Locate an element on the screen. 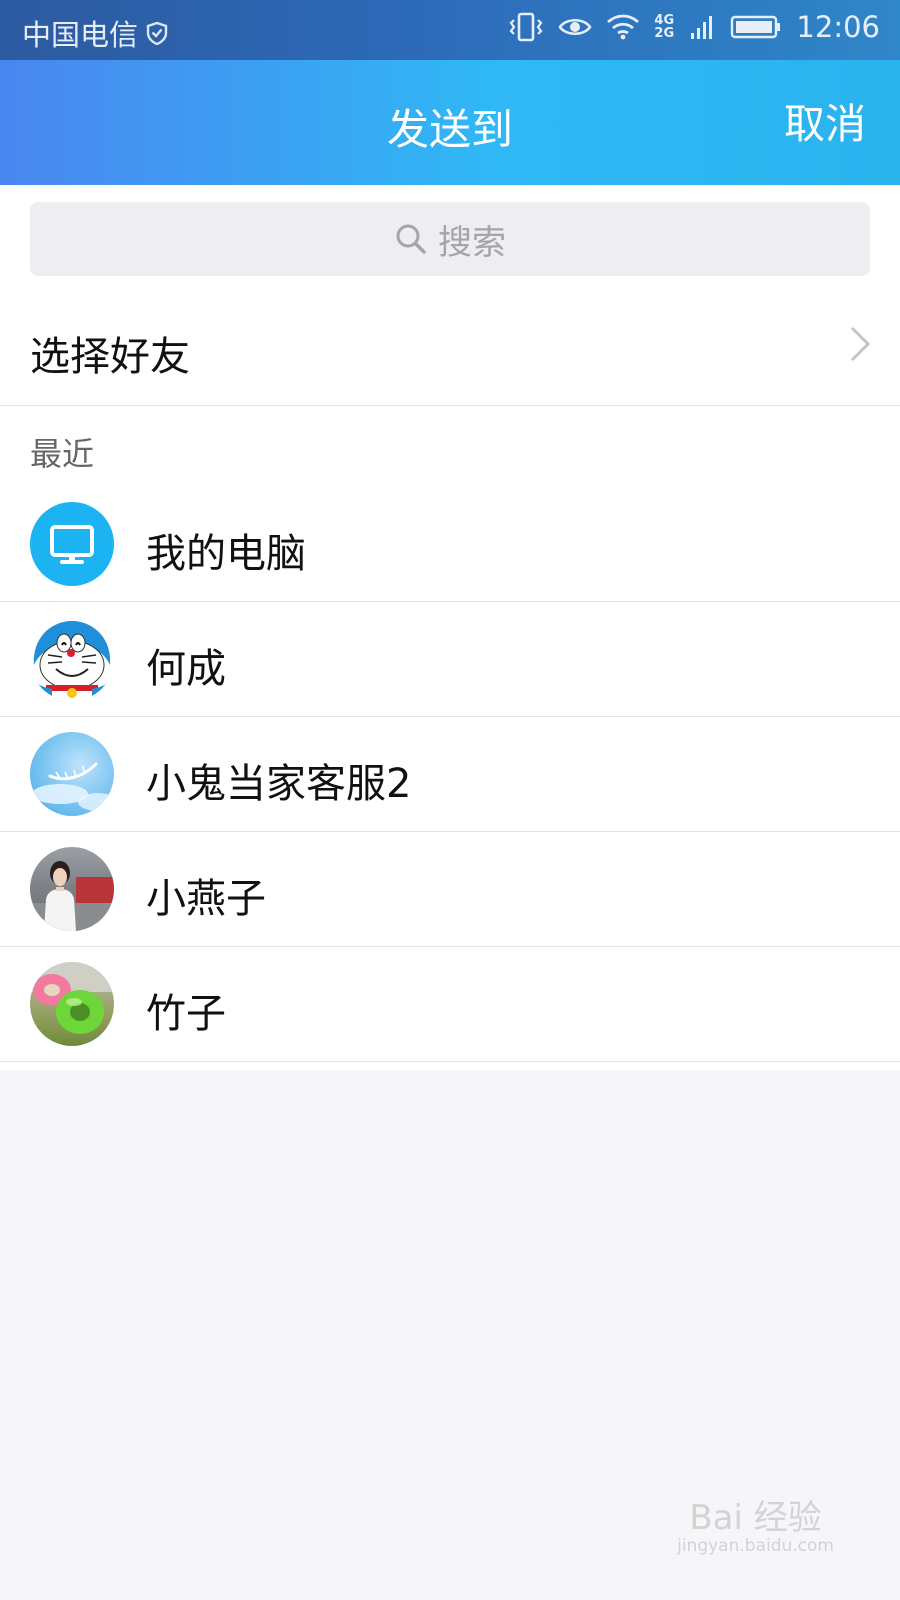 Image resolution: width=900 pixels, height=1600 pixels. search-placeholder: 搜索 is located at coordinates (472, 242).